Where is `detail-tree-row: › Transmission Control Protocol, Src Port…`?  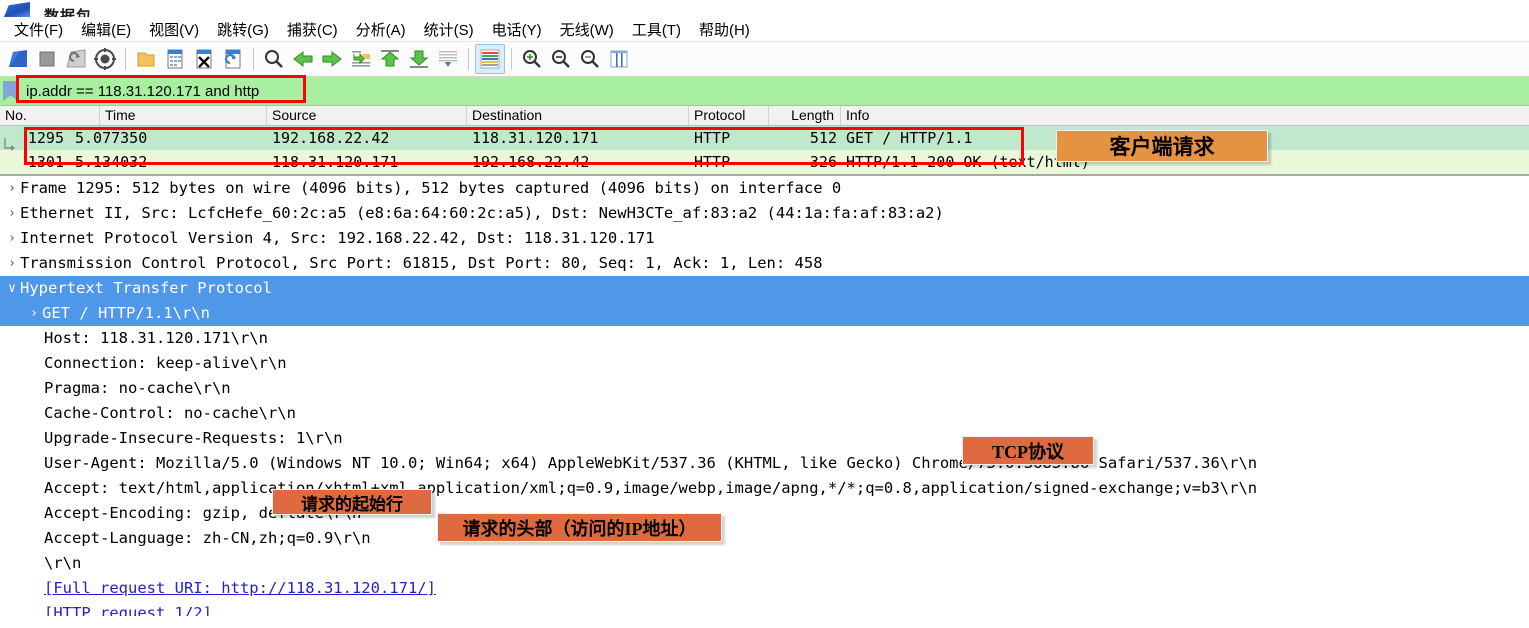
detail-tree-row: › Transmission Control Protocol, Src Port… is located at coordinates (764, 263).